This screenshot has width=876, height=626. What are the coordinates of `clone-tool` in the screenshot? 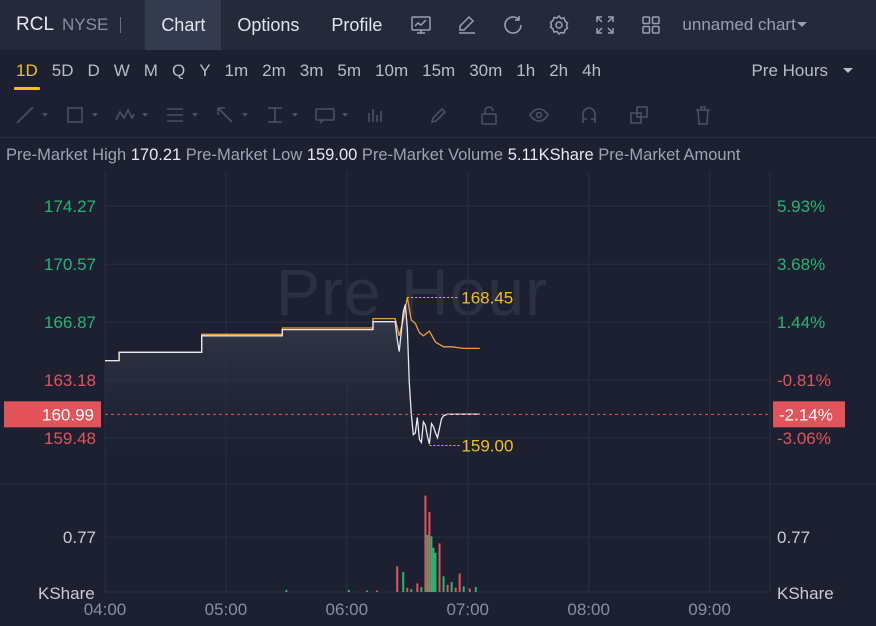 It's located at (653, 115).